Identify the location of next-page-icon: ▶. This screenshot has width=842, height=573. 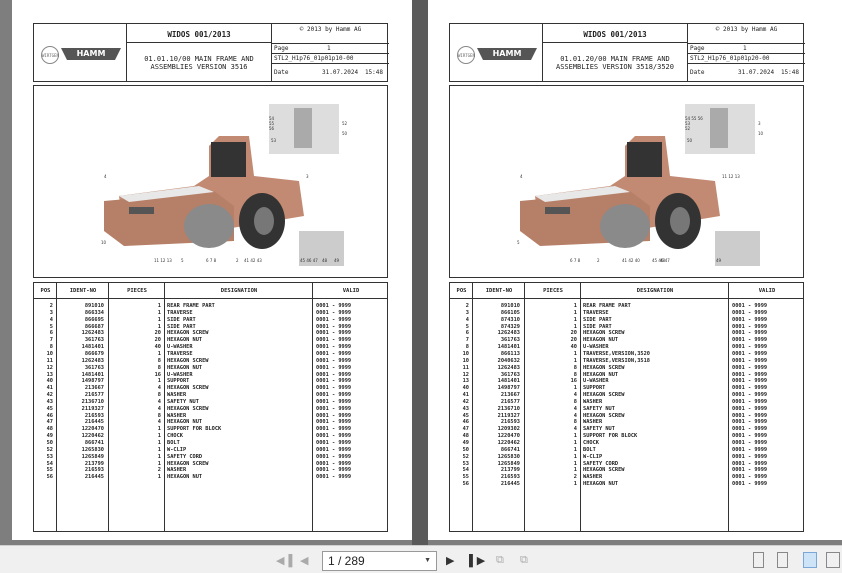
(450, 560).